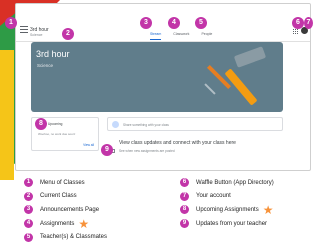 The height and width of the screenshot is (244, 320). I want to click on legend-label: Updates from your teacher, so click(232, 223).